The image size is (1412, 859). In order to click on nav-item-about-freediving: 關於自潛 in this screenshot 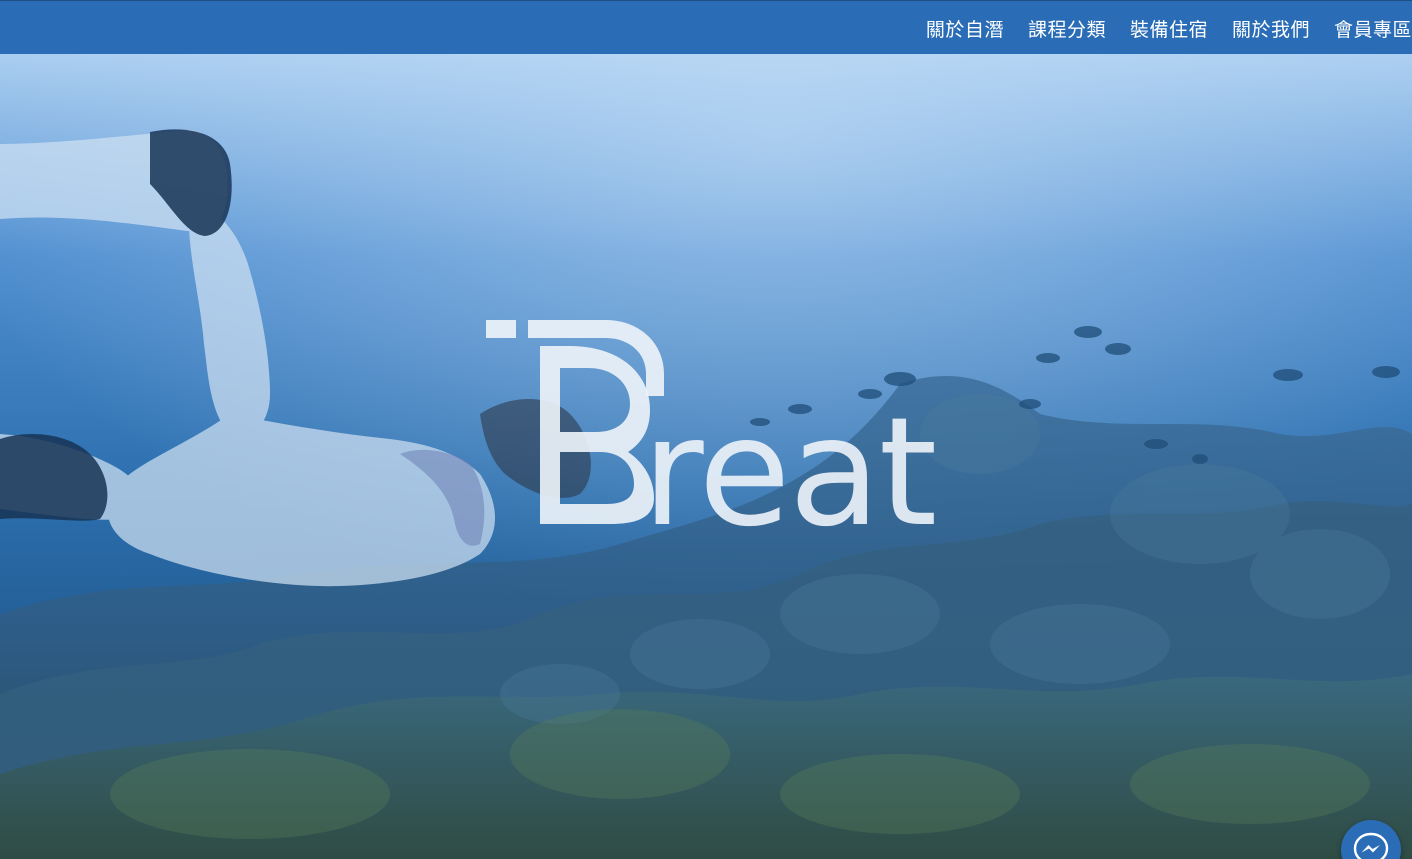, I will do `click(965, 28)`.